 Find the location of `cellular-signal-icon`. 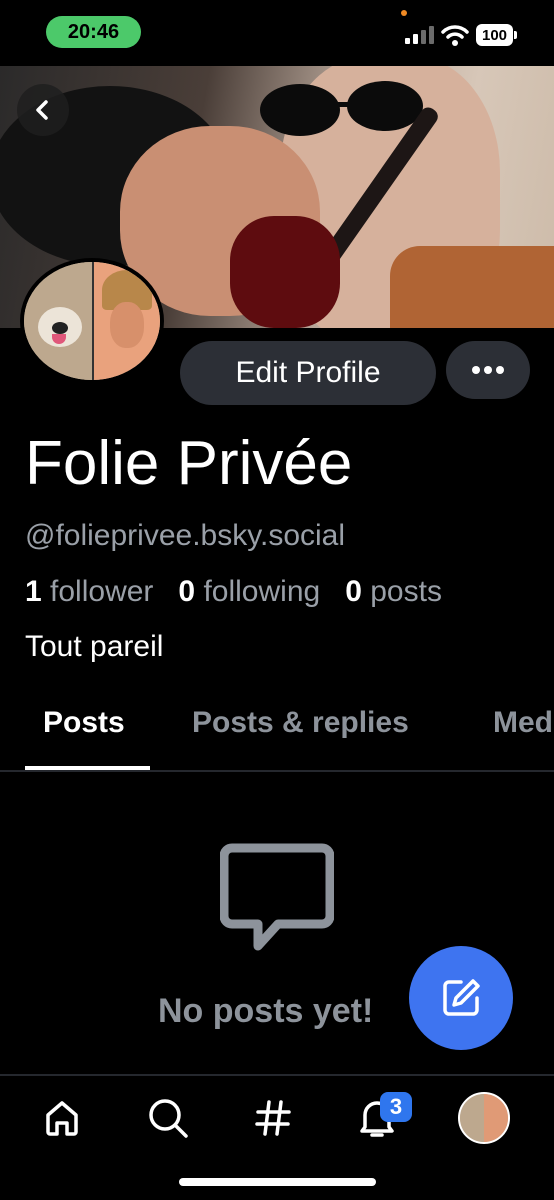

cellular-signal-icon is located at coordinates (419, 35).